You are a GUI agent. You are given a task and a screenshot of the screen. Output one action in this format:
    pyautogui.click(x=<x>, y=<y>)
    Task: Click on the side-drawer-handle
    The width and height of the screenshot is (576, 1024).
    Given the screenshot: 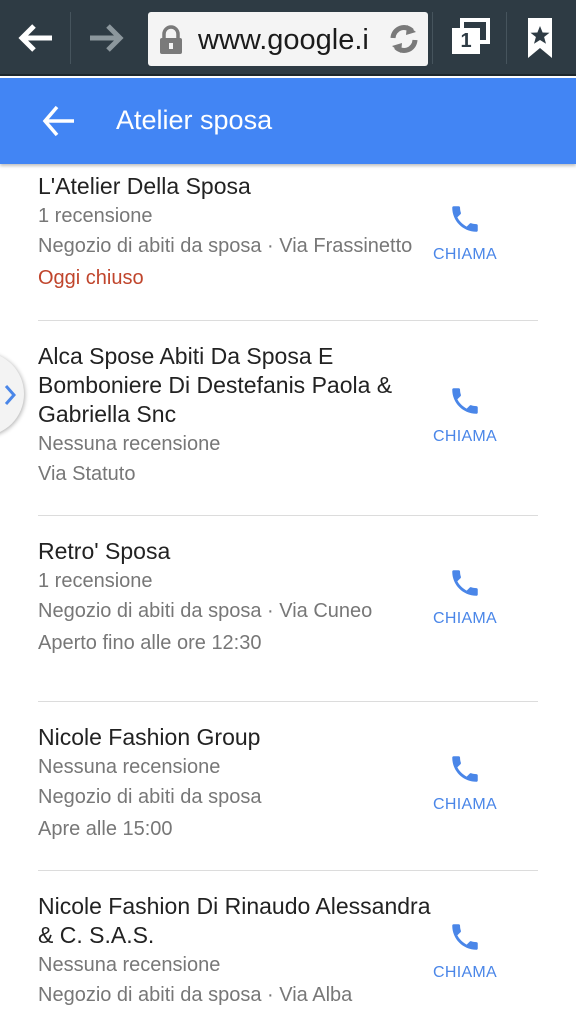 What is the action you would take?
    pyautogui.click(x=12, y=394)
    